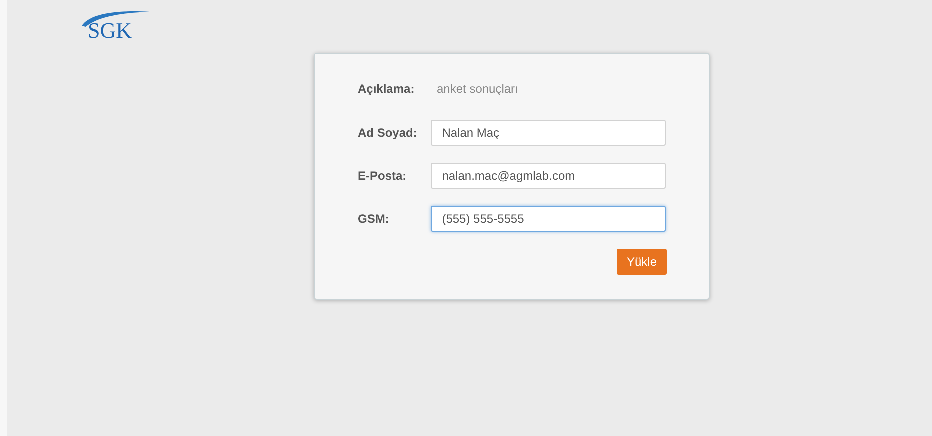 The height and width of the screenshot is (436, 932). Describe the element at coordinates (548, 219) in the screenshot. I see `input-field: (555) 555-5555` at that location.